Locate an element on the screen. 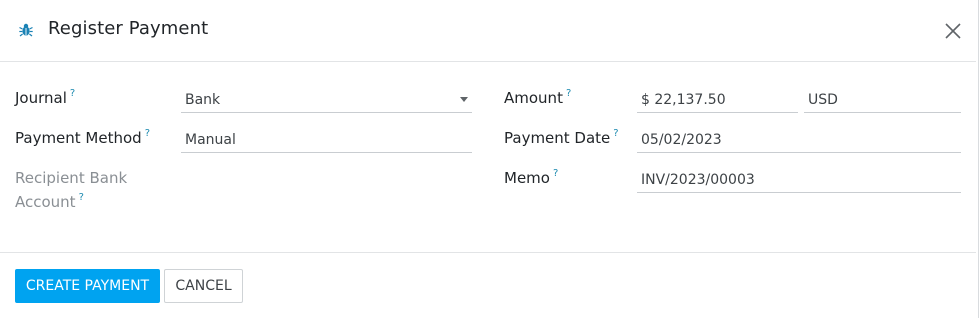  payment-date-input: 05/02/2023 is located at coordinates (799, 140).